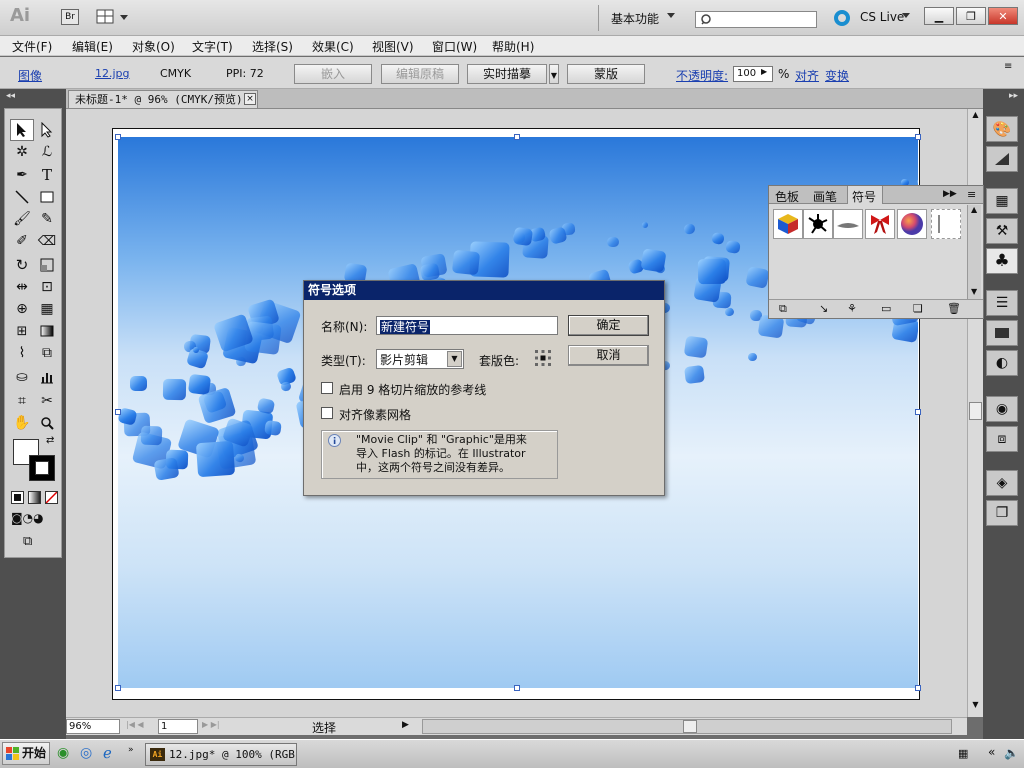 The image size is (1024, 768). Describe the element at coordinates (991, 752) in the screenshot. I see `tray-expand-icon: «` at that location.